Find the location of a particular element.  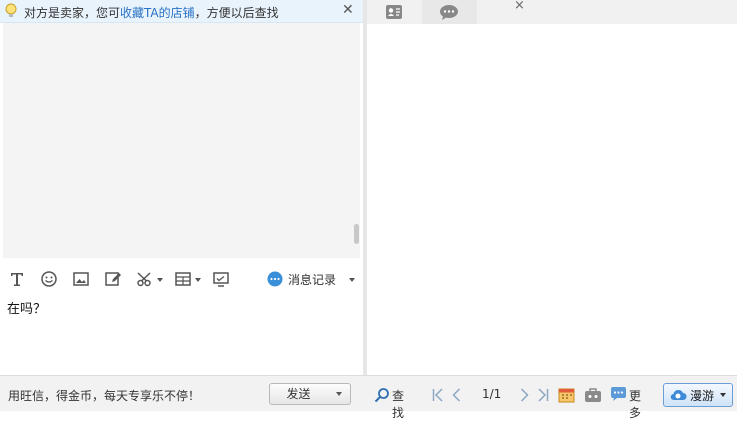

seller-notice-bar: 对方是卖家，您可收藏TA的店铺，方便以后查找 ✕ is located at coordinates (181, 11).